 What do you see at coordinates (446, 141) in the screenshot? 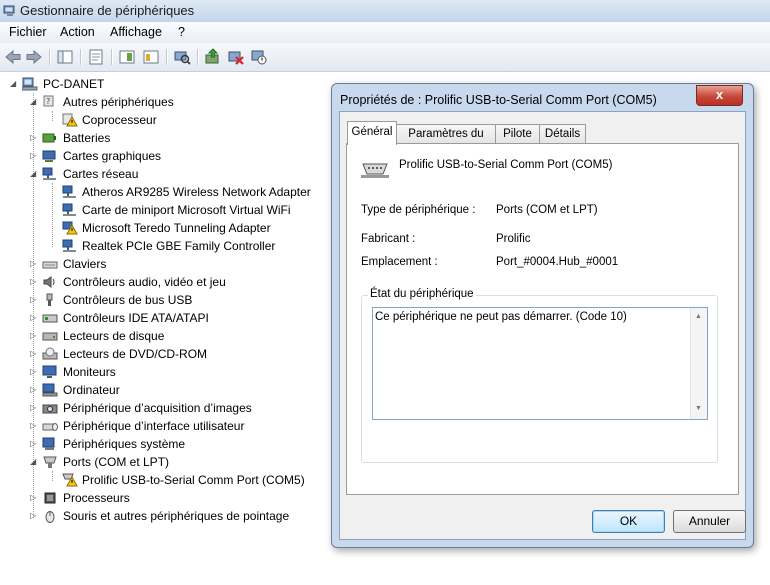
I see `tab-port-settings: Paramètres du port` at bounding box center [446, 141].